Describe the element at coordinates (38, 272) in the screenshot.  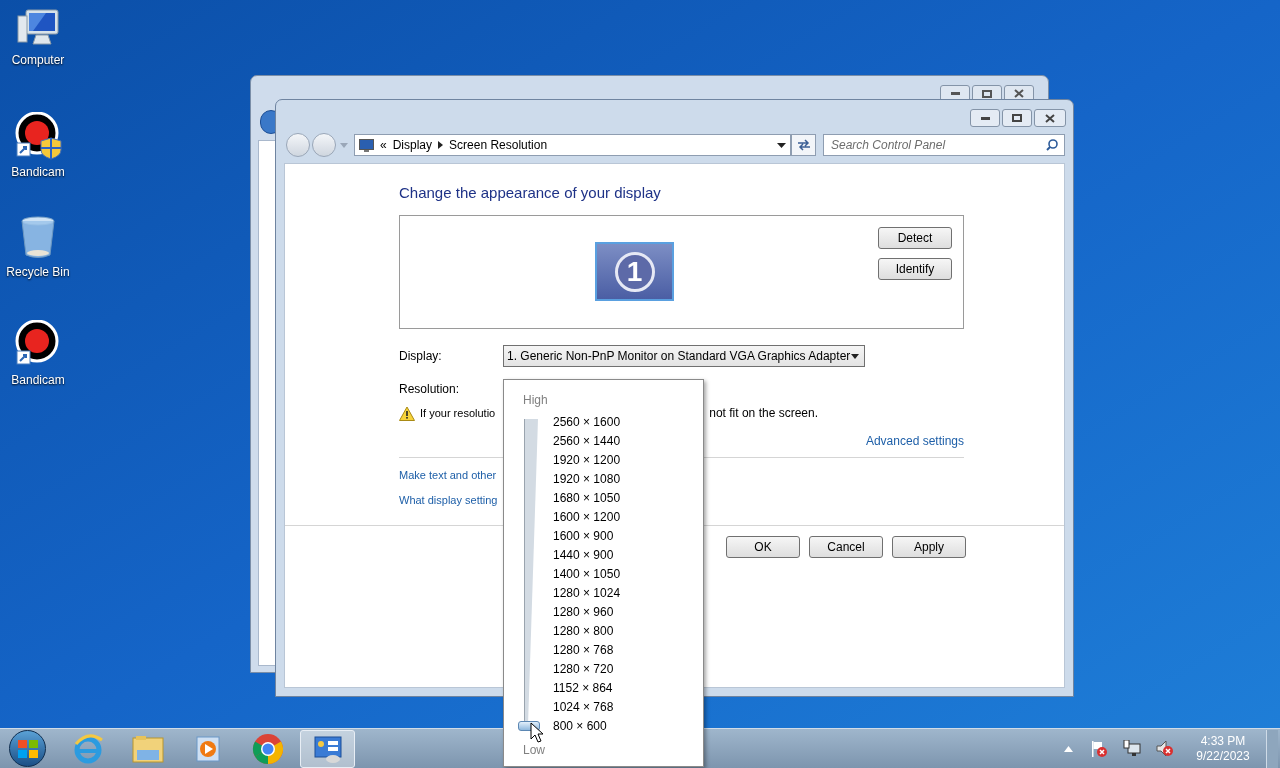
I see `desktop-icon-label: Recycle Bin` at that location.